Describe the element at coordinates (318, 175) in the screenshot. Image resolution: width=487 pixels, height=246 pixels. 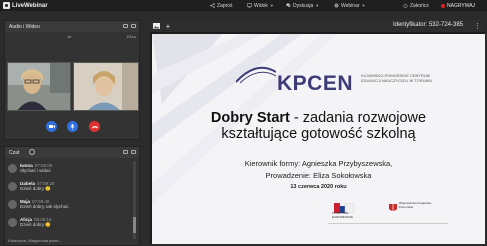
I see `slide-host: Prowadzenie: Eliza Sokołowska` at that location.